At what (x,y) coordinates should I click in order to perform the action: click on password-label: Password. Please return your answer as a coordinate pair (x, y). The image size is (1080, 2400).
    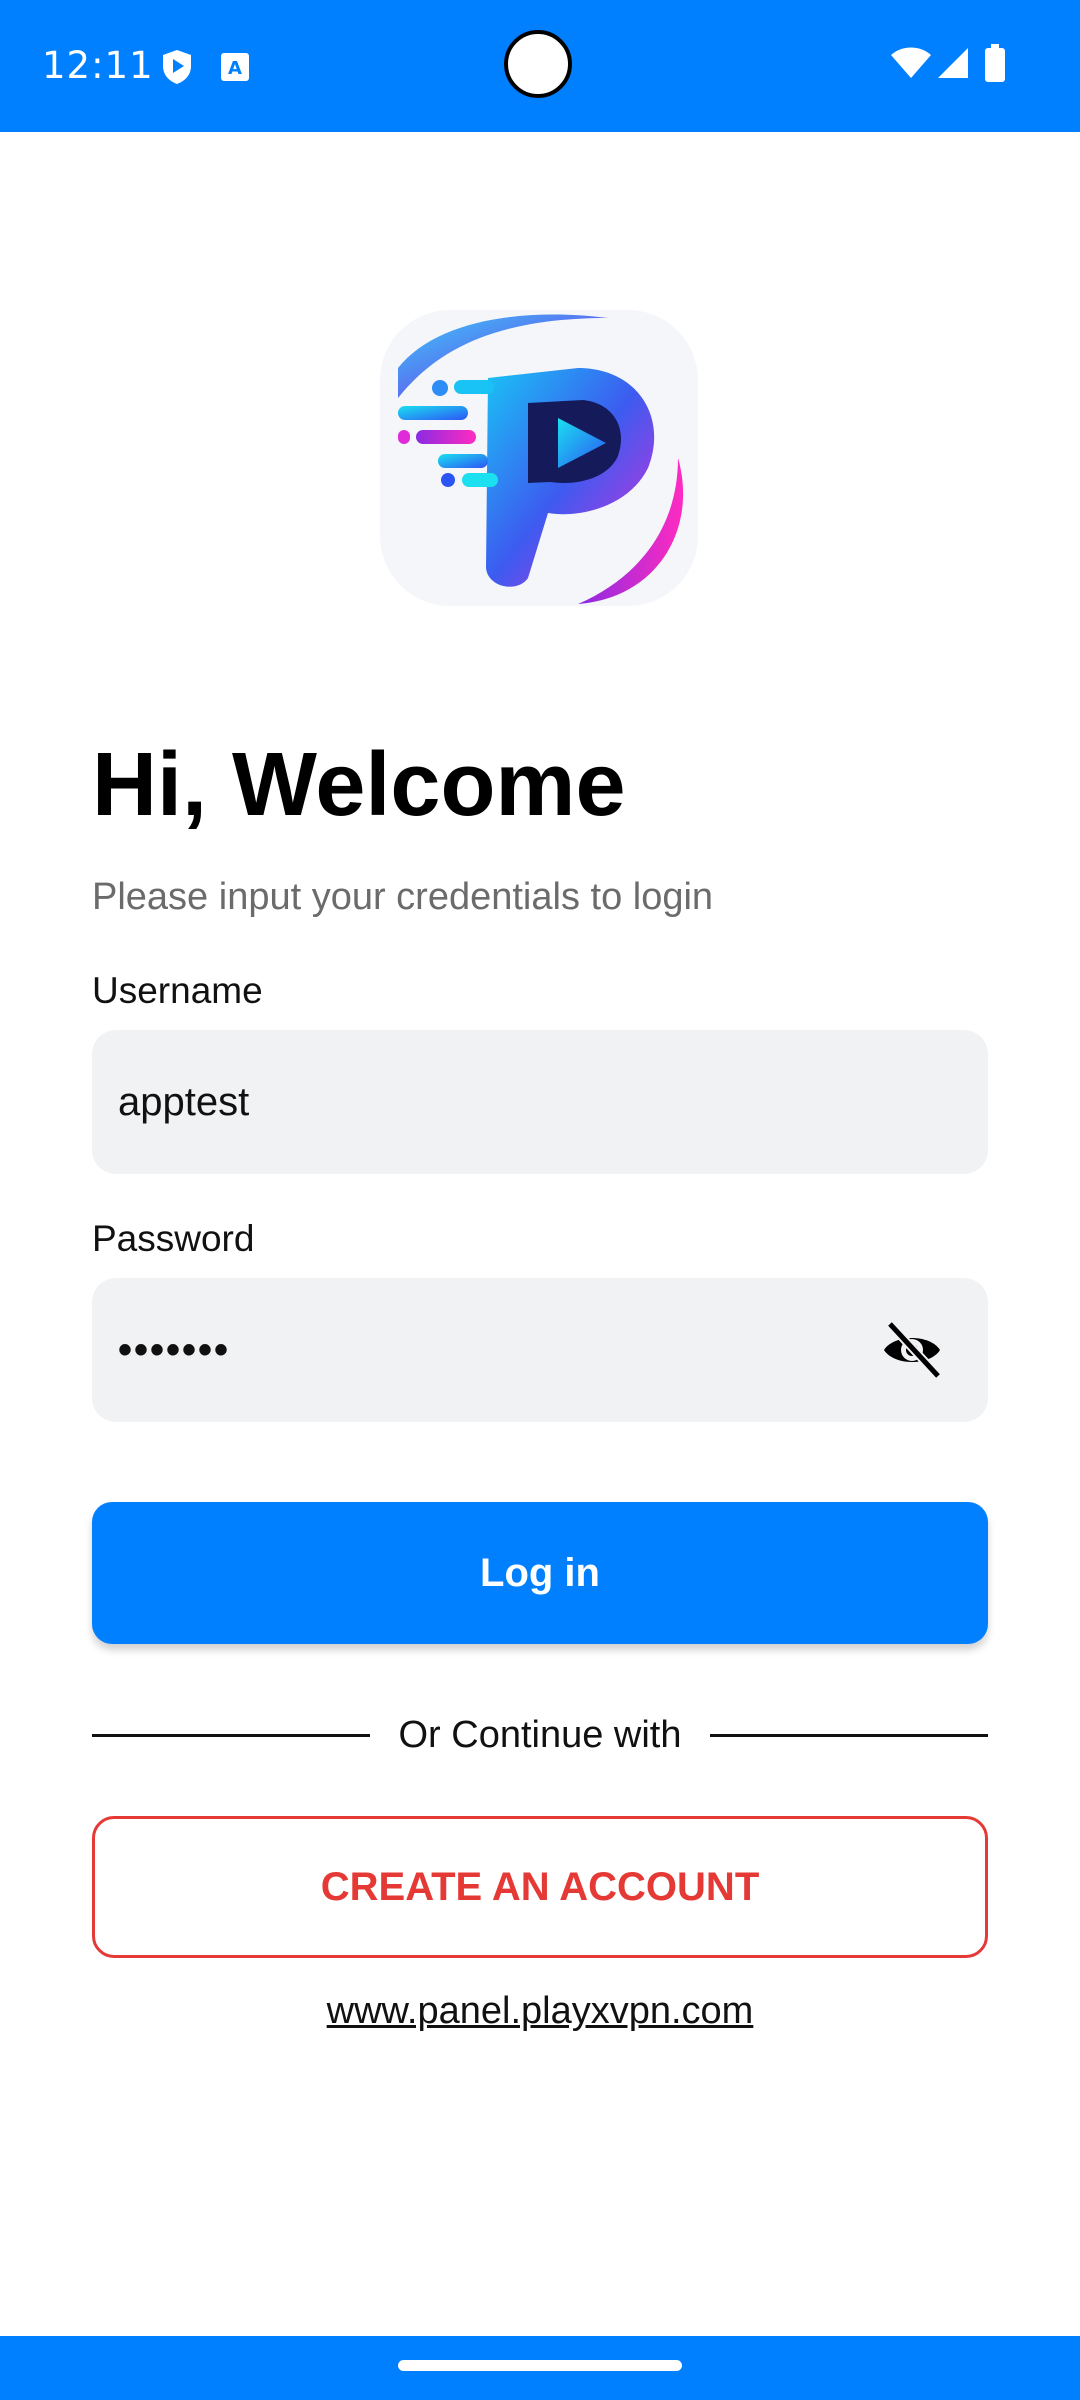
    Looking at the image, I should click on (173, 1238).